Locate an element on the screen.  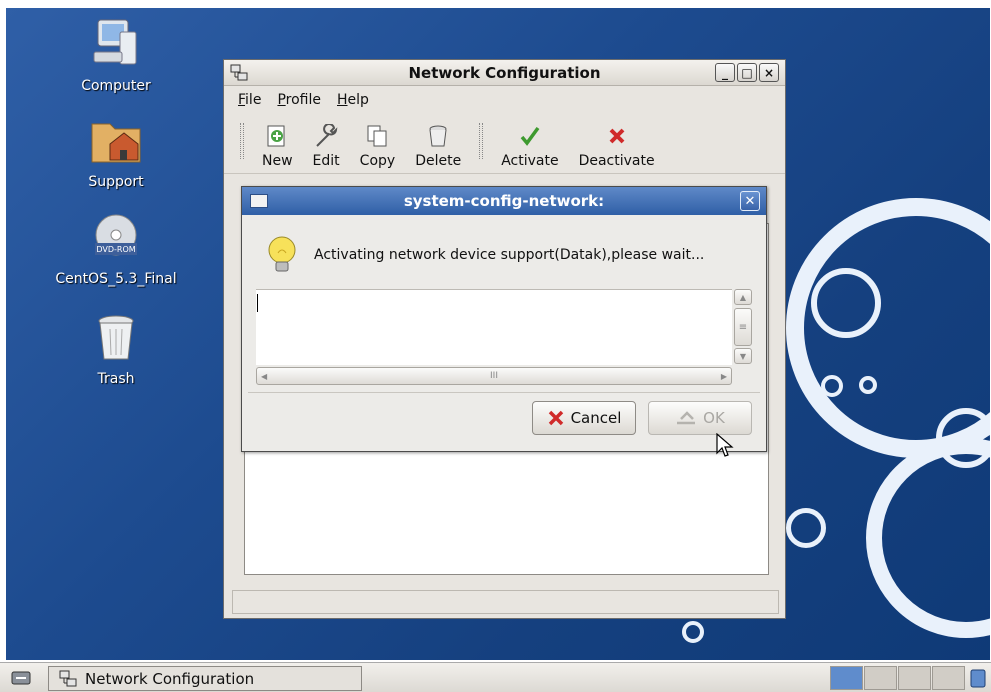
dialog-titlebar: system-config-network: ✕ is located at coordinates (504, 201).